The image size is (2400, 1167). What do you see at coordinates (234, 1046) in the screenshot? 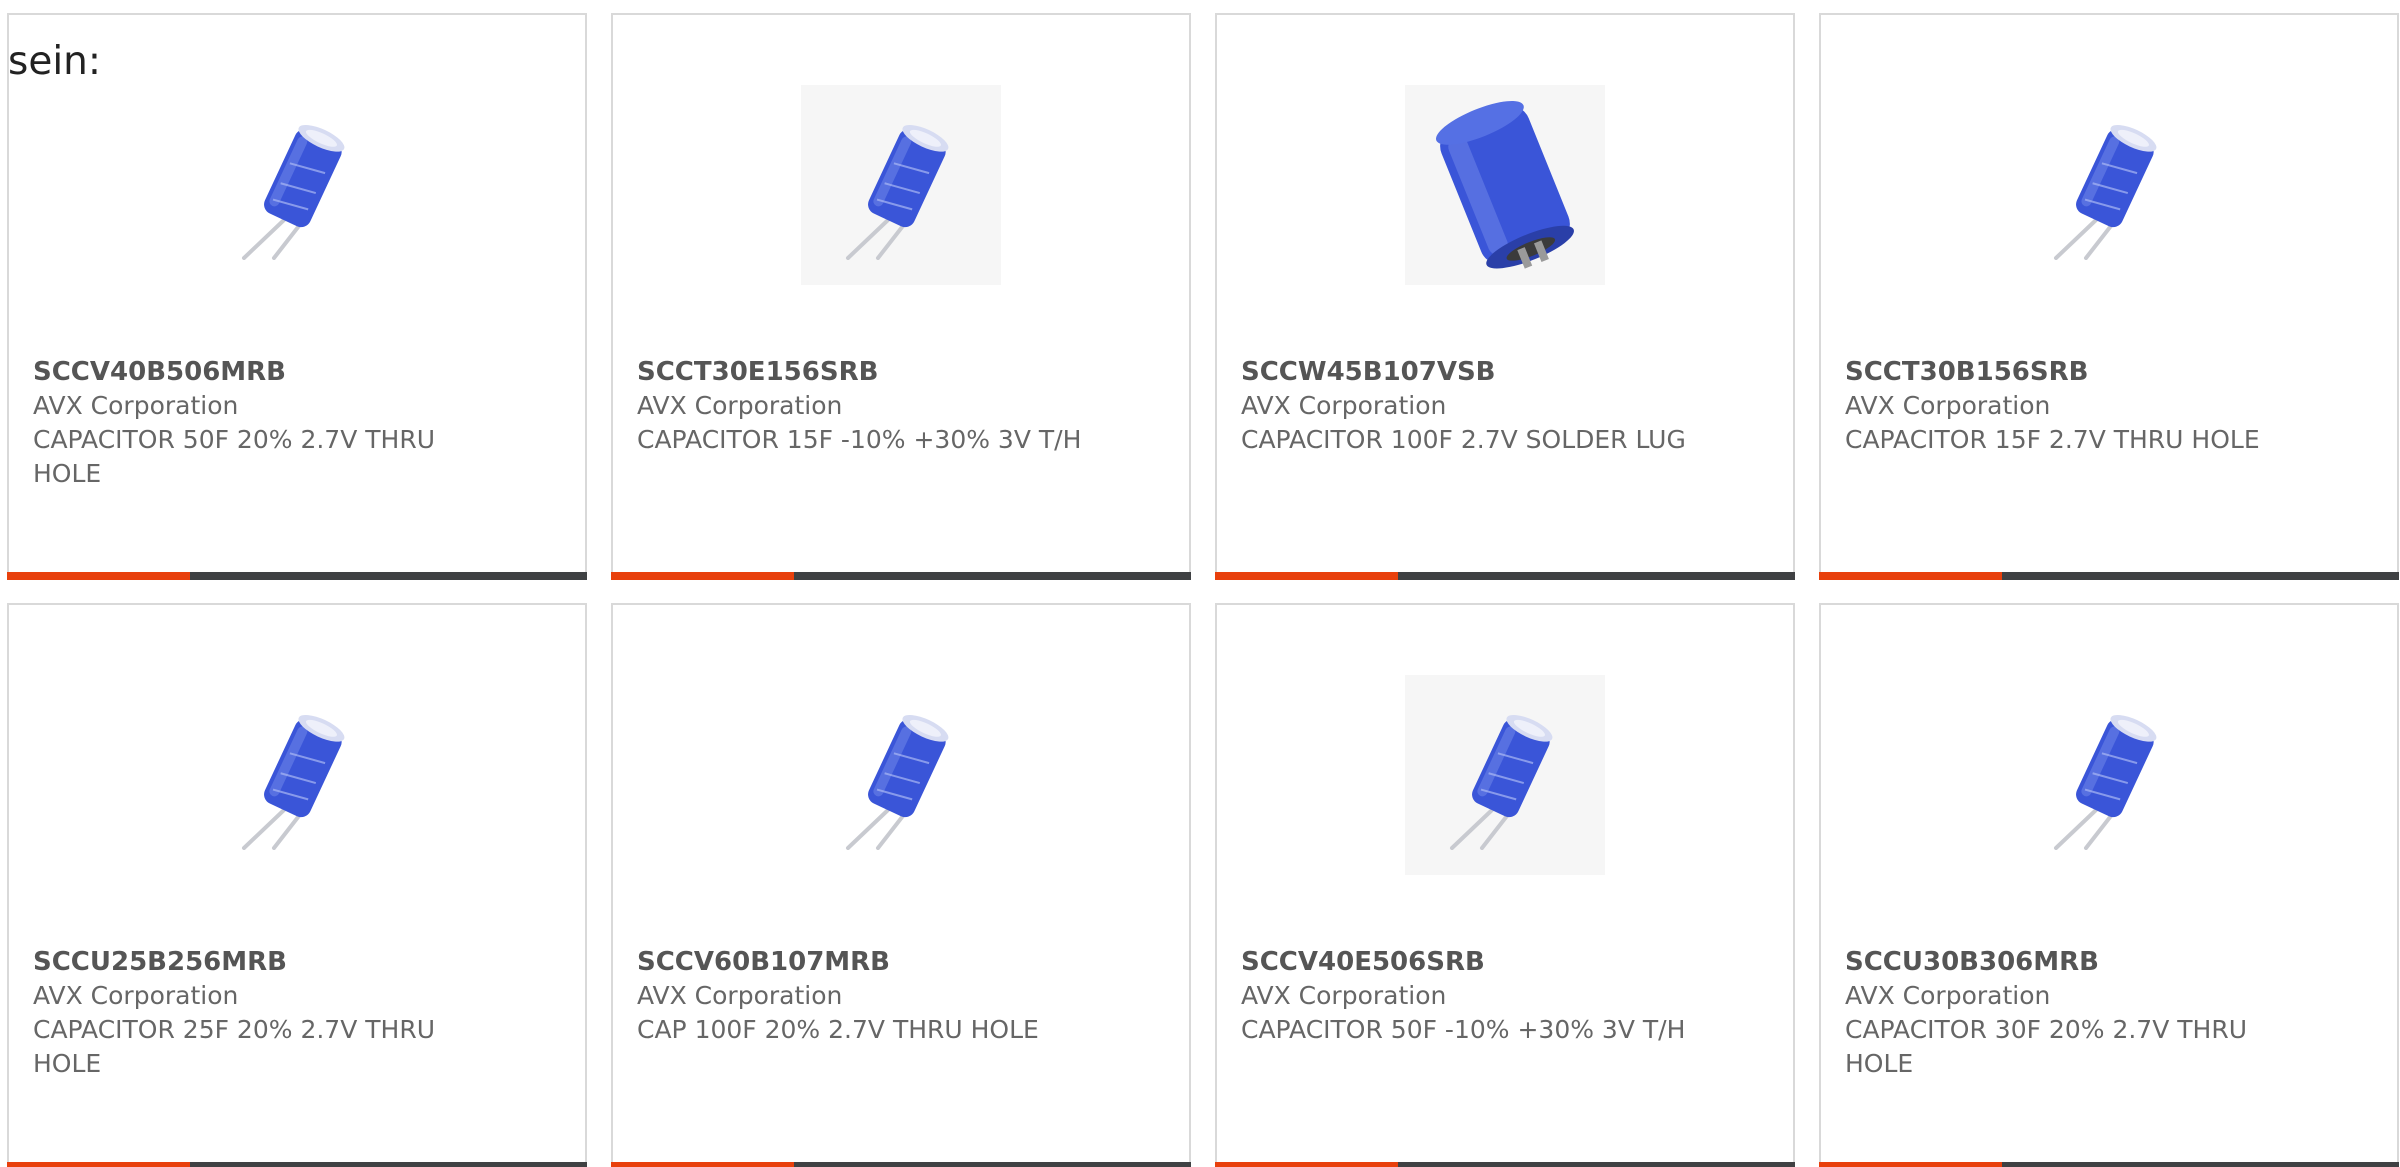
I see `description: CAPACITOR 25F 20% 2.7V THRU HOLE` at bounding box center [234, 1046].